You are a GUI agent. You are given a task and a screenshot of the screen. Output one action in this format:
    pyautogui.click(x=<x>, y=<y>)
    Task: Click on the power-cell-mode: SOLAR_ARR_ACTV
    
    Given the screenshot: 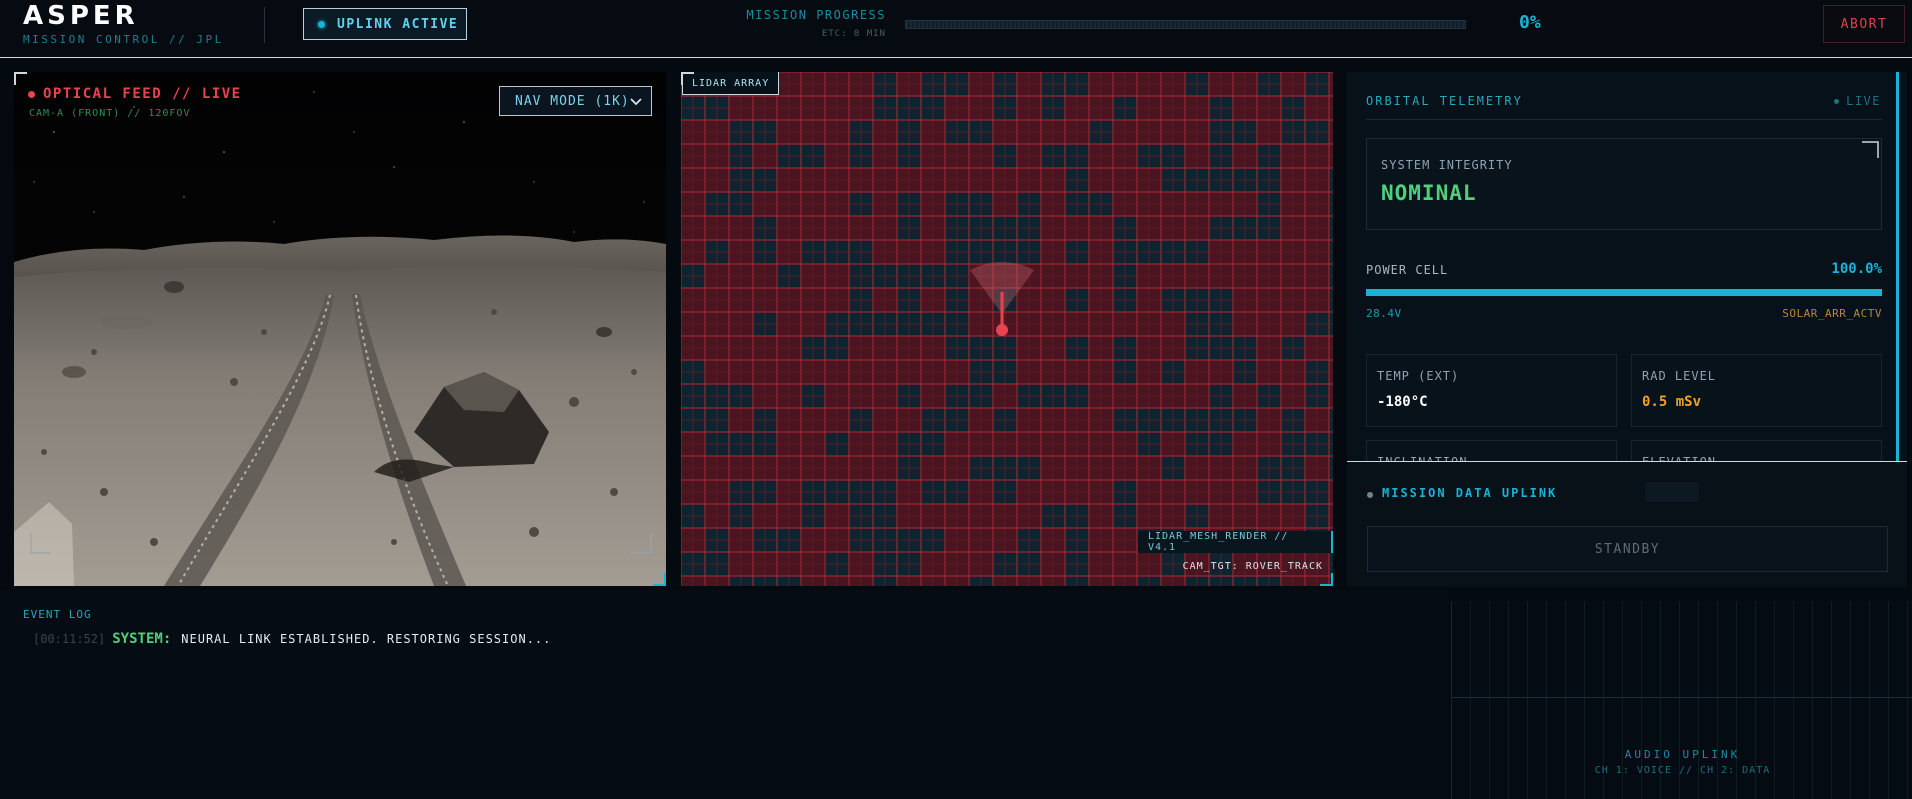 What is the action you would take?
    pyautogui.click(x=1832, y=313)
    